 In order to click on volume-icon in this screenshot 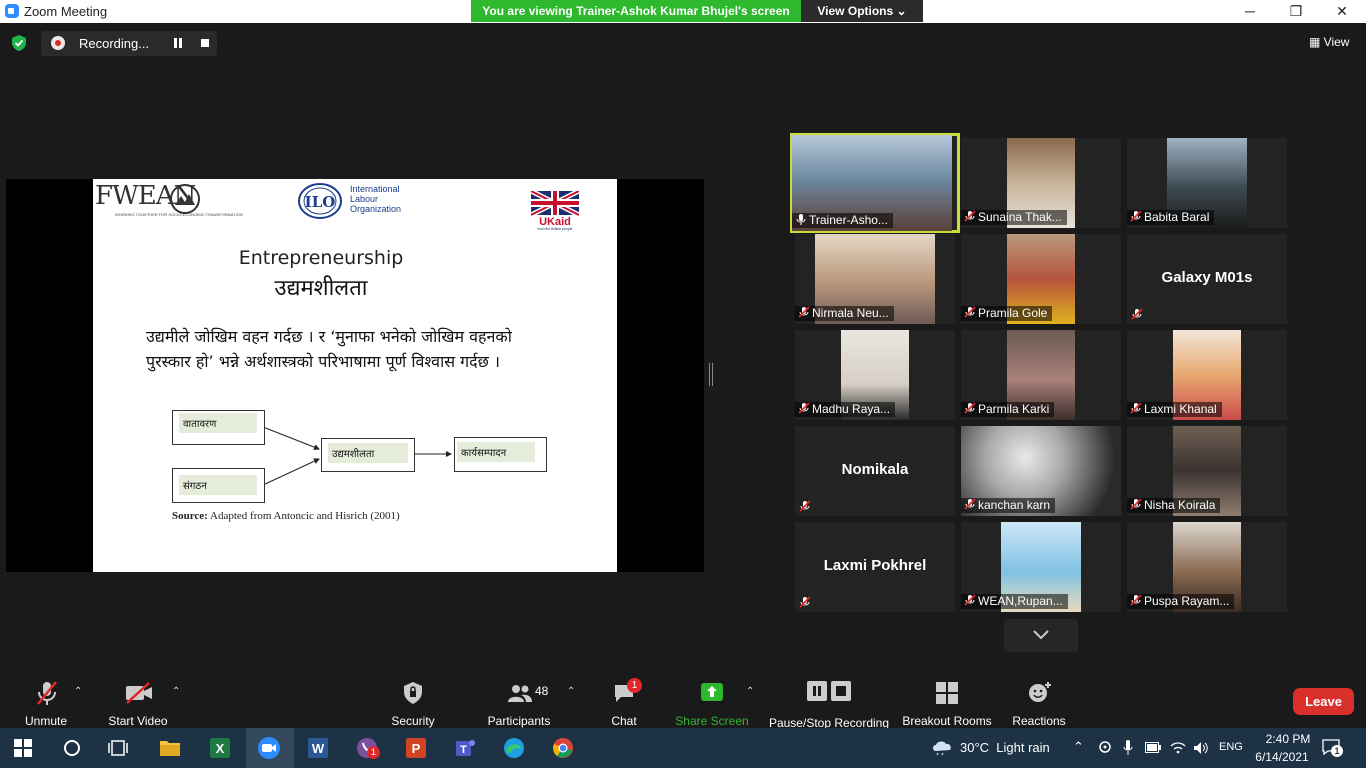, I will do `click(1201, 748)`.